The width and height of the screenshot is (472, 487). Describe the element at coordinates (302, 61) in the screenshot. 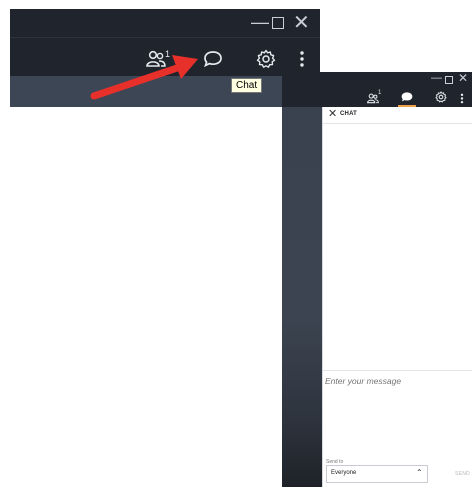

I see `more-vertical-icon` at that location.